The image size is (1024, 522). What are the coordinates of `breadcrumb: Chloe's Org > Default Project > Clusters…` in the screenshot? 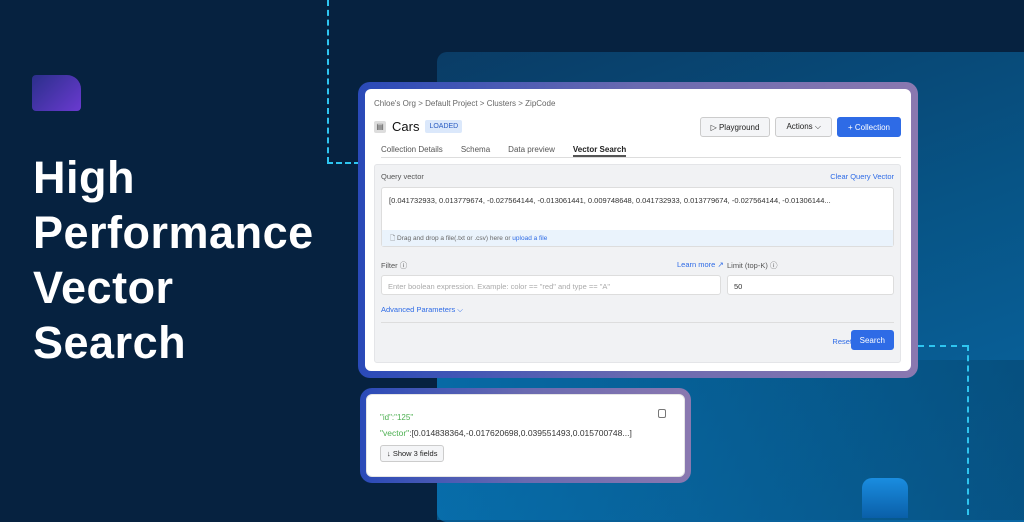 It's located at (464, 103).